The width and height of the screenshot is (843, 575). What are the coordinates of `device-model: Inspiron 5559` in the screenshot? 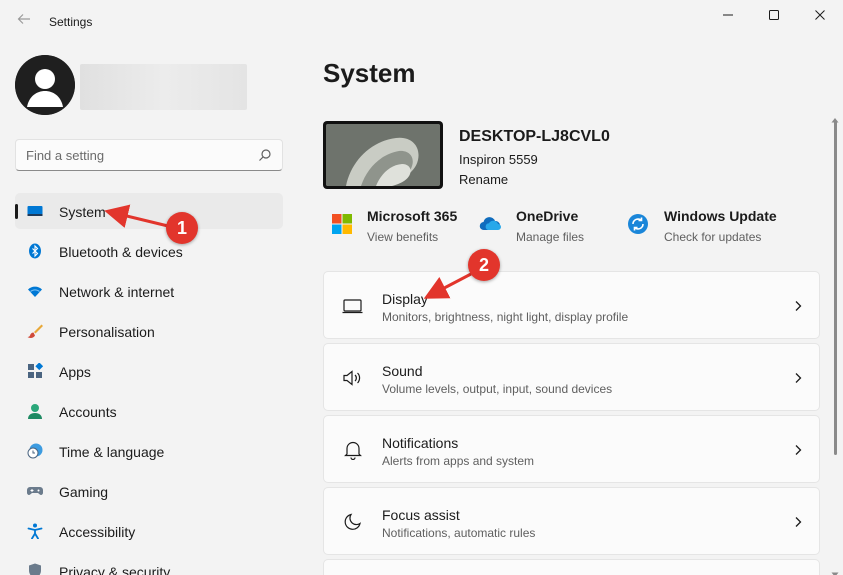 It's located at (498, 159).